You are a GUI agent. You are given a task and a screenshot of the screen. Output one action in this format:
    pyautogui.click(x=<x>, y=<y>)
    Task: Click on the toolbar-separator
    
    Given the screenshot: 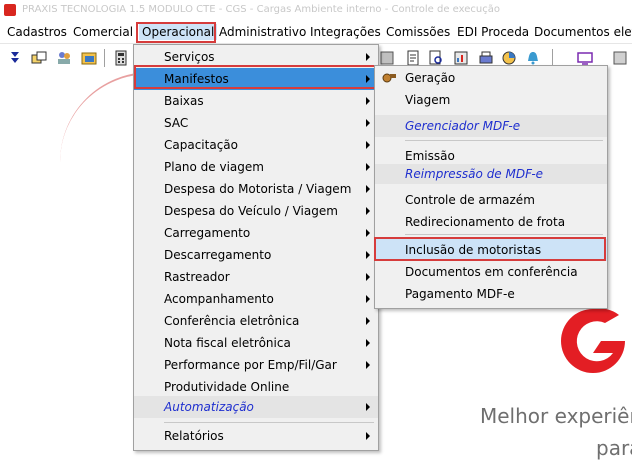 What is the action you would take?
    pyautogui.click(x=104, y=58)
    